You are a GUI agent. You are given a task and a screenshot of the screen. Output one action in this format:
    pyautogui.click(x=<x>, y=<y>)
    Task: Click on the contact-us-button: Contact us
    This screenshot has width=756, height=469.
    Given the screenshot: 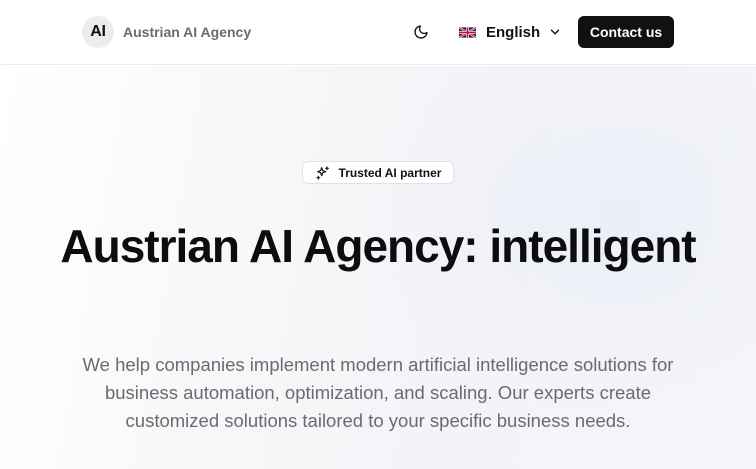 What is the action you would take?
    pyautogui.click(x=626, y=32)
    